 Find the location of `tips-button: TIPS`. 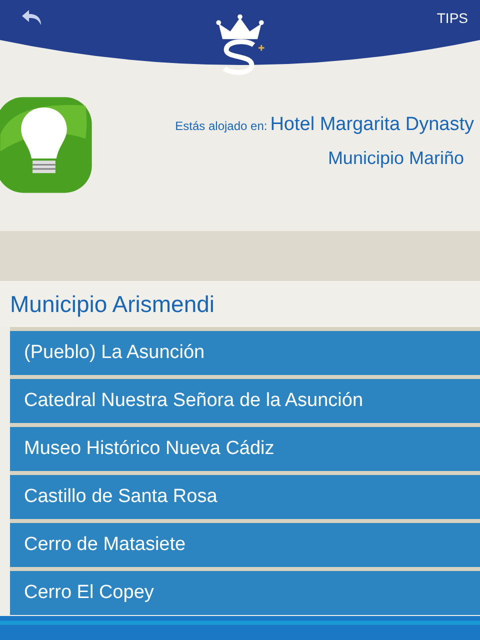

tips-button: TIPS is located at coordinates (452, 18).